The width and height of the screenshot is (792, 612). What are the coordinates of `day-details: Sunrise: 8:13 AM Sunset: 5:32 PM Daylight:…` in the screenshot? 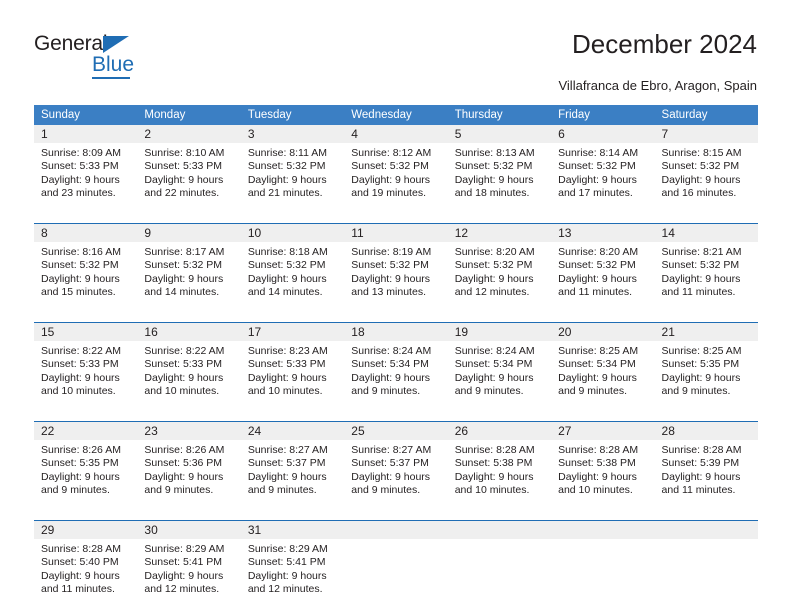 It's located at (499, 172).